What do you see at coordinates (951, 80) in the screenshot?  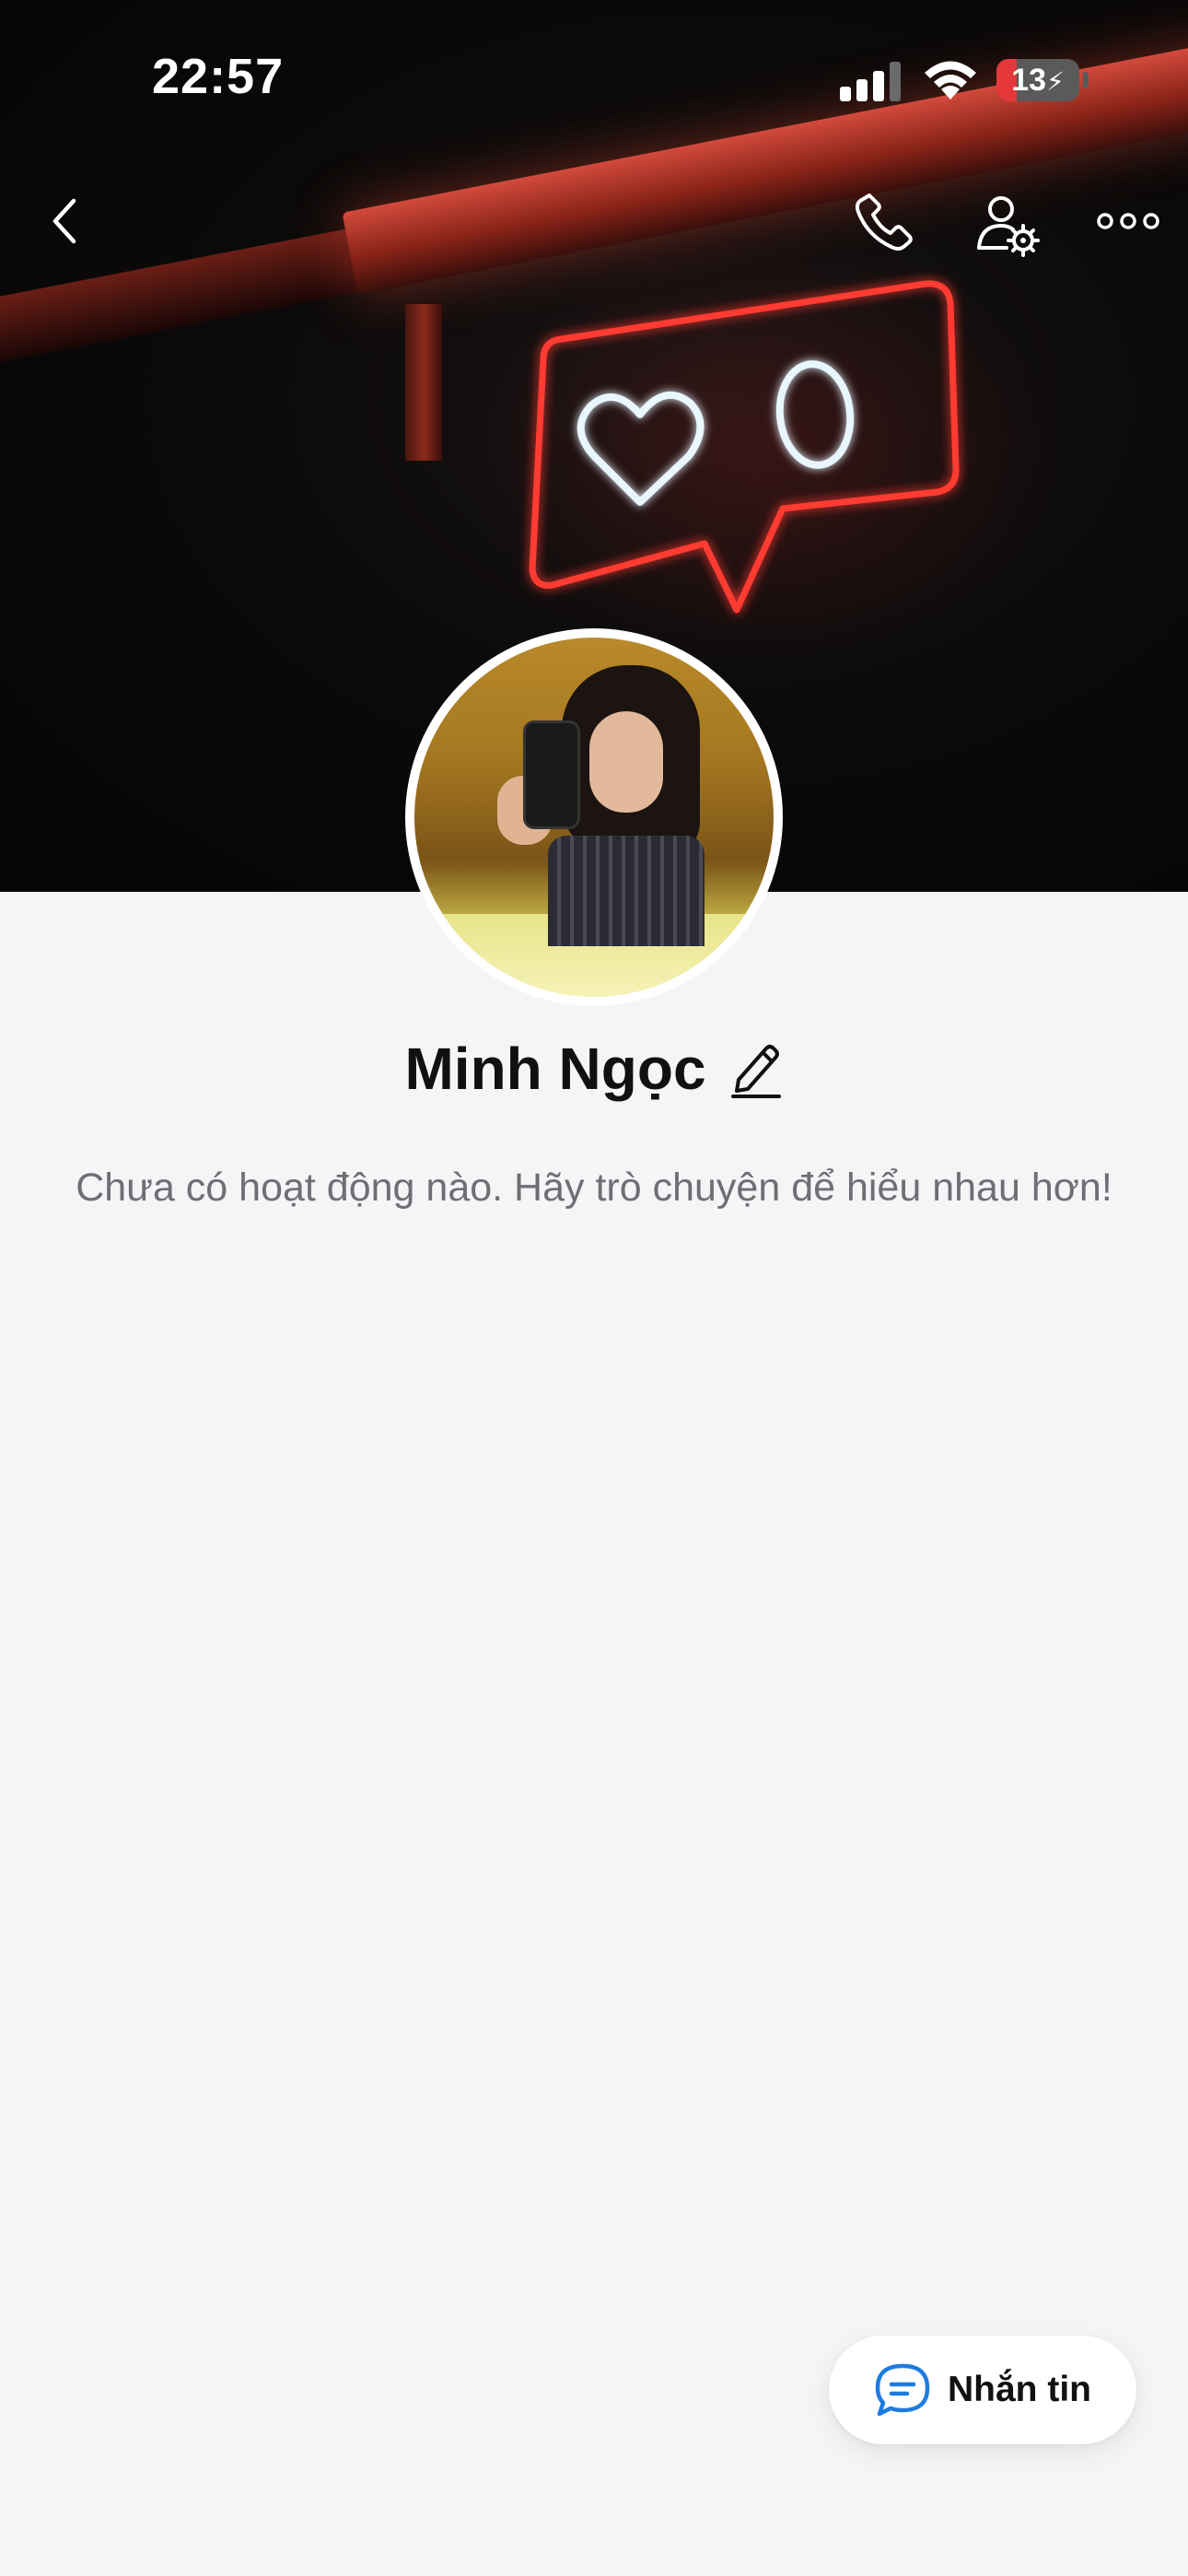 I see `wifi-icon` at bounding box center [951, 80].